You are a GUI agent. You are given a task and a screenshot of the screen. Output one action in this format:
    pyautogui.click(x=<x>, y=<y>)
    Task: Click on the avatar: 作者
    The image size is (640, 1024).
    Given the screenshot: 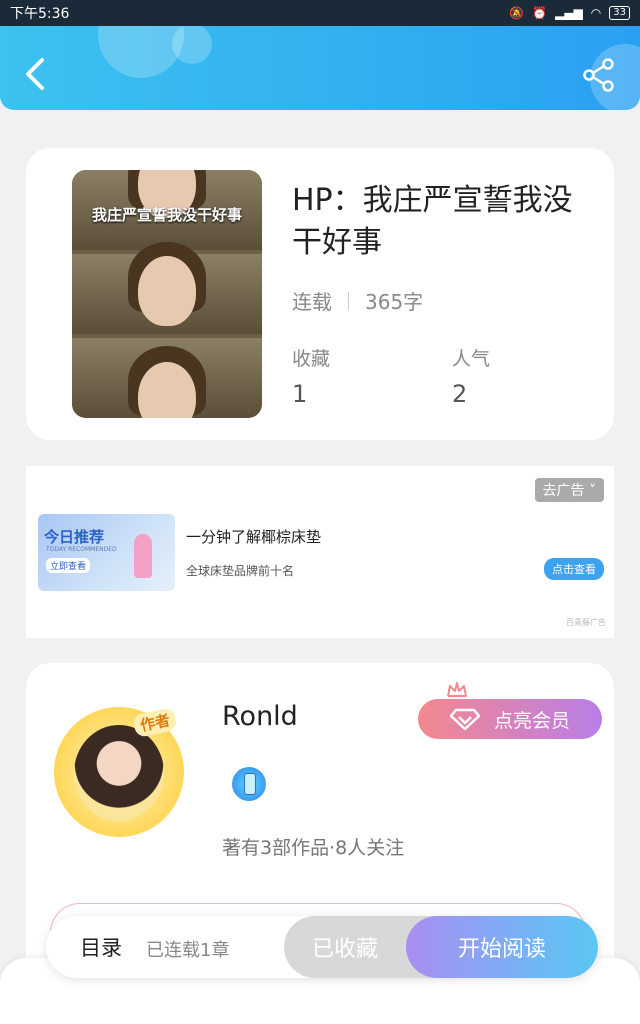 What is the action you would take?
    pyautogui.click(x=119, y=771)
    